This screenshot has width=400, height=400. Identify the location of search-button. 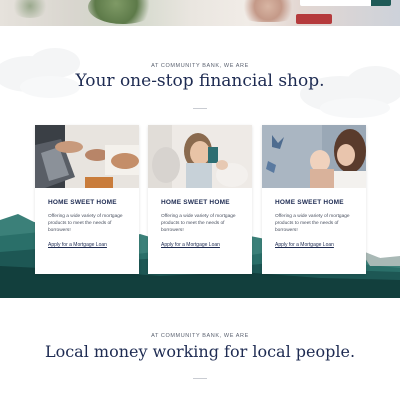
(381, 3).